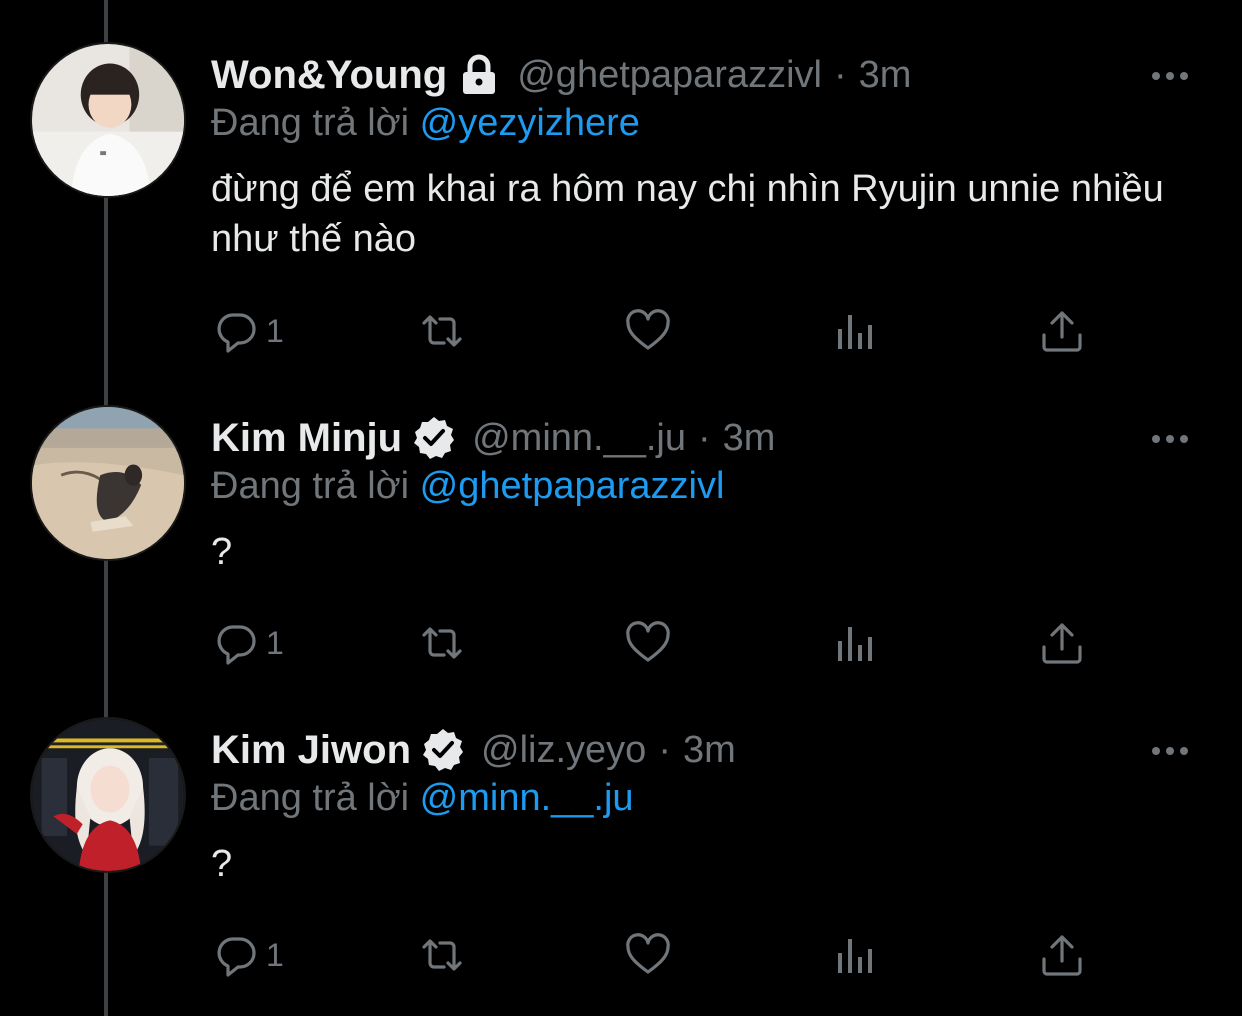  I want to click on replying-to: Đang trả lời @minn.__.ju, so click(422, 798).